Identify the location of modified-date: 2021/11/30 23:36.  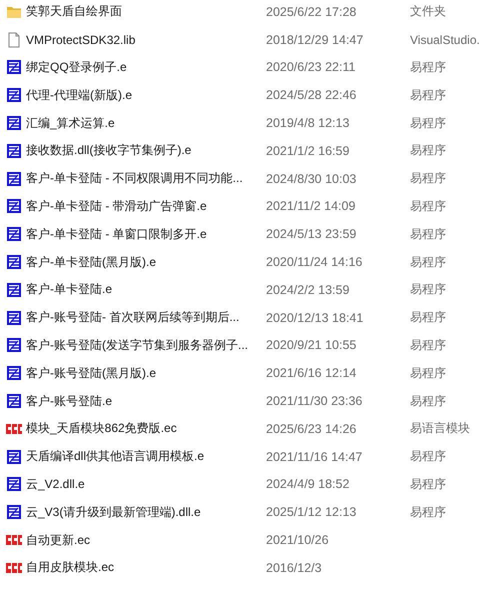
(315, 401).